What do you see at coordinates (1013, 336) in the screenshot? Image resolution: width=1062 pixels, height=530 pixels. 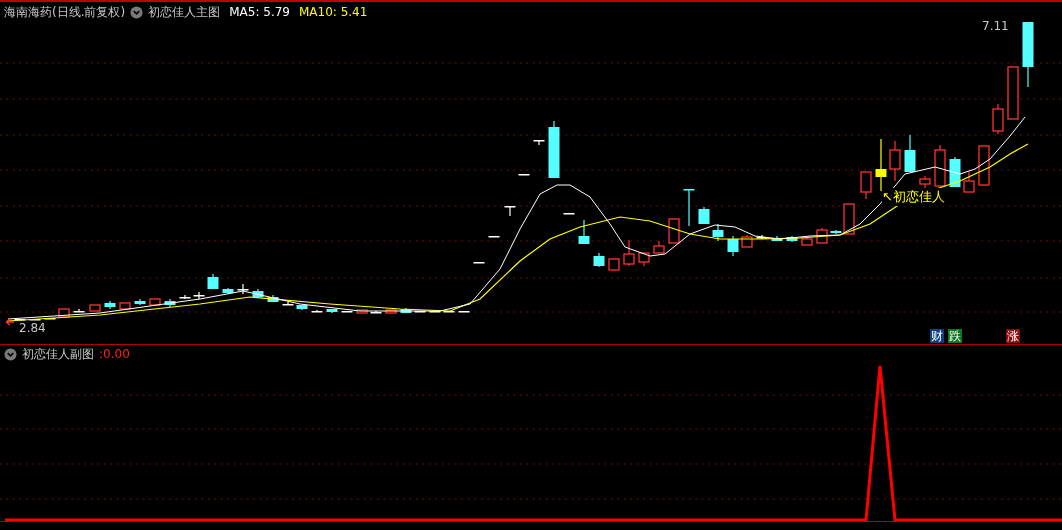 I see `event-marker: 涨` at bounding box center [1013, 336].